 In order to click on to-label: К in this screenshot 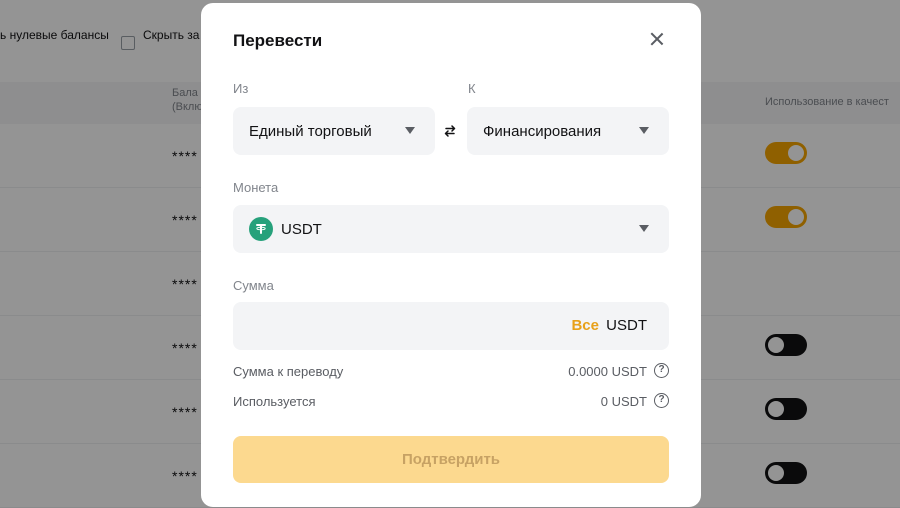, I will do `click(472, 88)`.